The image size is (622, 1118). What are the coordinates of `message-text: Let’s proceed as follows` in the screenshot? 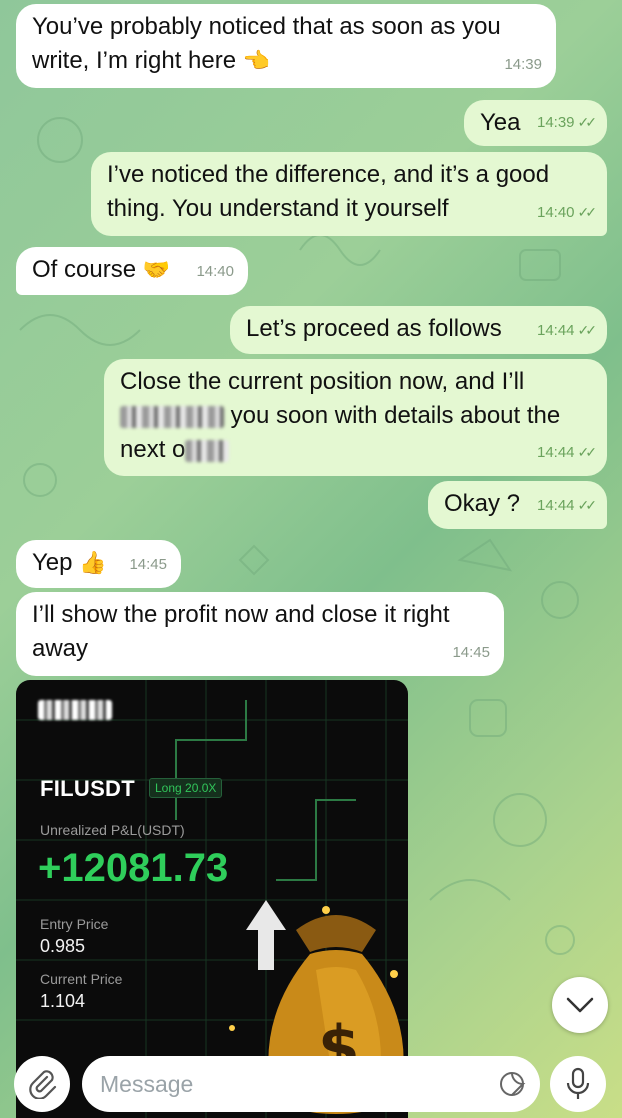 It's located at (374, 328).